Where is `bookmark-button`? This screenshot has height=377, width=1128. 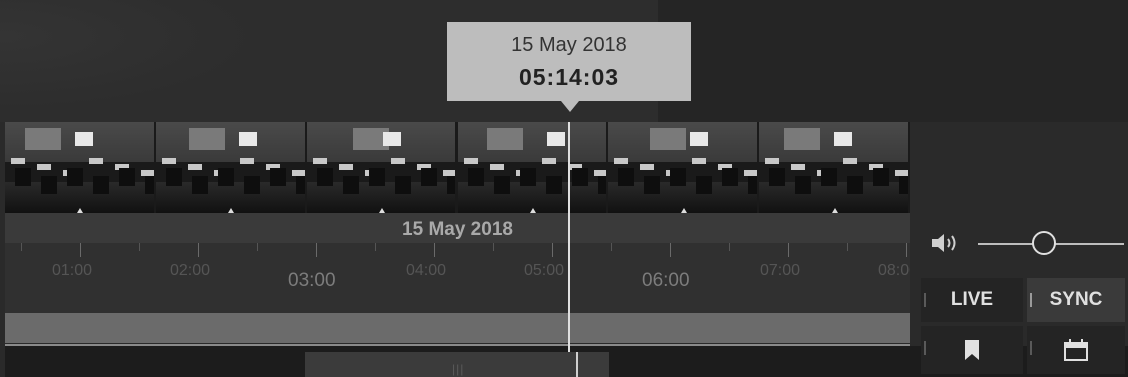 bookmark-button is located at coordinates (972, 350).